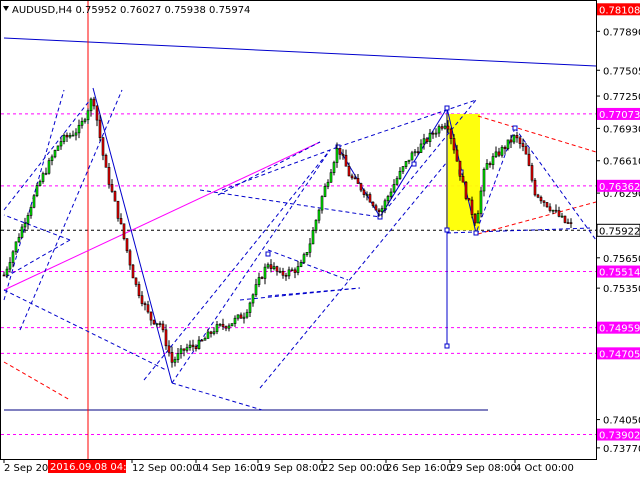 The image size is (640, 480). Describe the element at coordinates (619, 273) in the screenshot. I see `price-tag-label: 0.75514` at that location.